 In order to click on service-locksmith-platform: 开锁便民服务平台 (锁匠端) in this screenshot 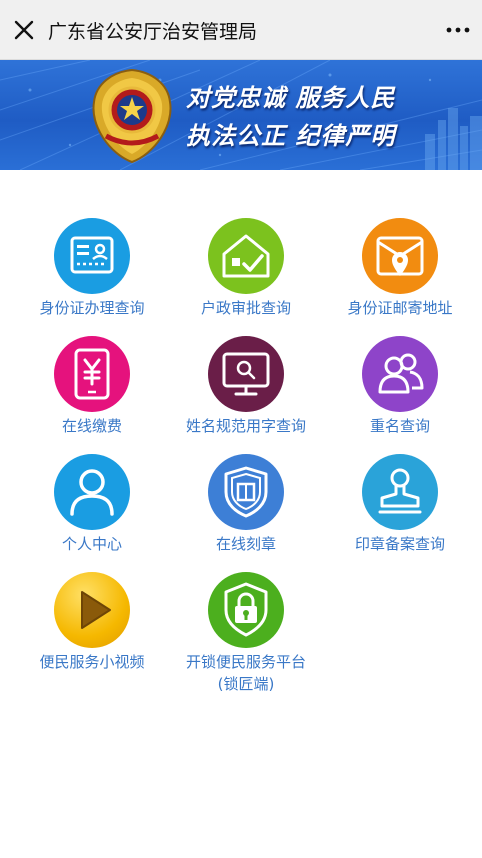, I will do `click(246, 633)`.